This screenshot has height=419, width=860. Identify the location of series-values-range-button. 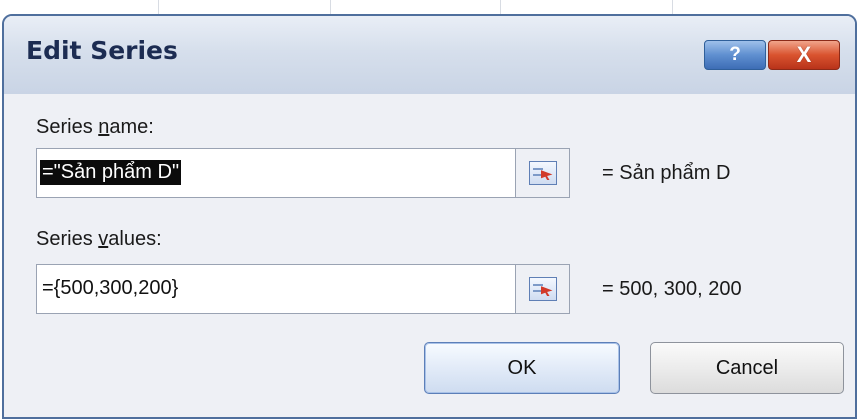
(543, 289).